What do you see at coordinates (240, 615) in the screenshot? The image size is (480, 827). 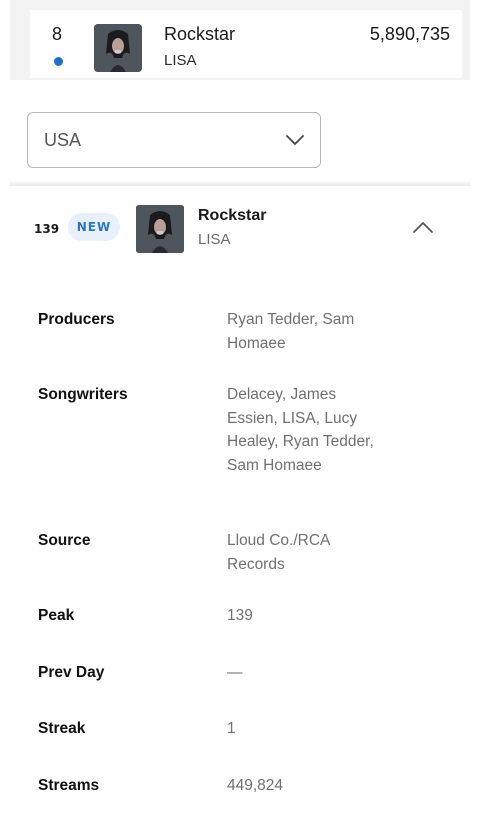 I see `detail-value: 139` at bounding box center [240, 615].